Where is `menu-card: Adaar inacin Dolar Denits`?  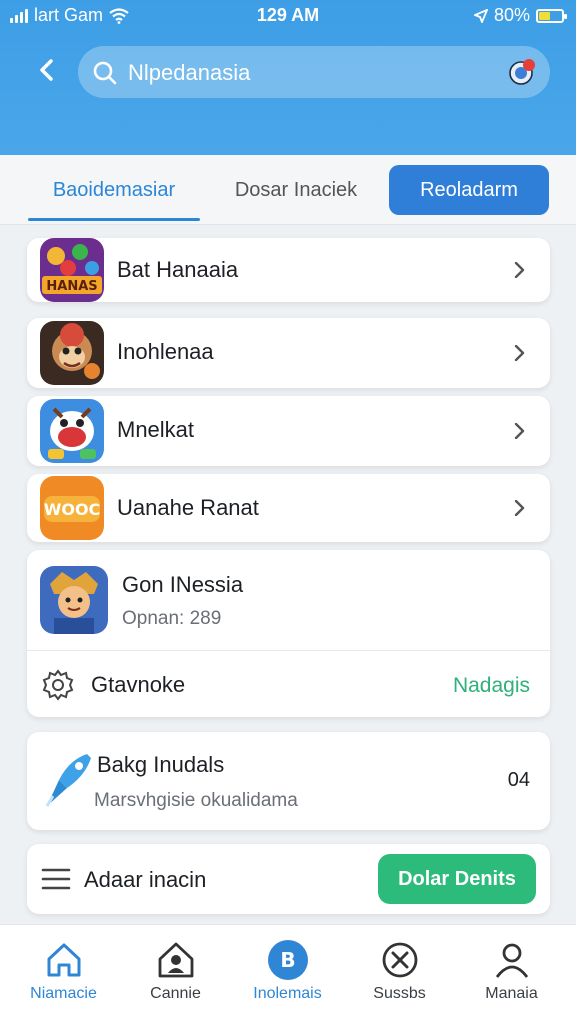
menu-card: Adaar inacin Dolar Denits is located at coordinates (288, 879).